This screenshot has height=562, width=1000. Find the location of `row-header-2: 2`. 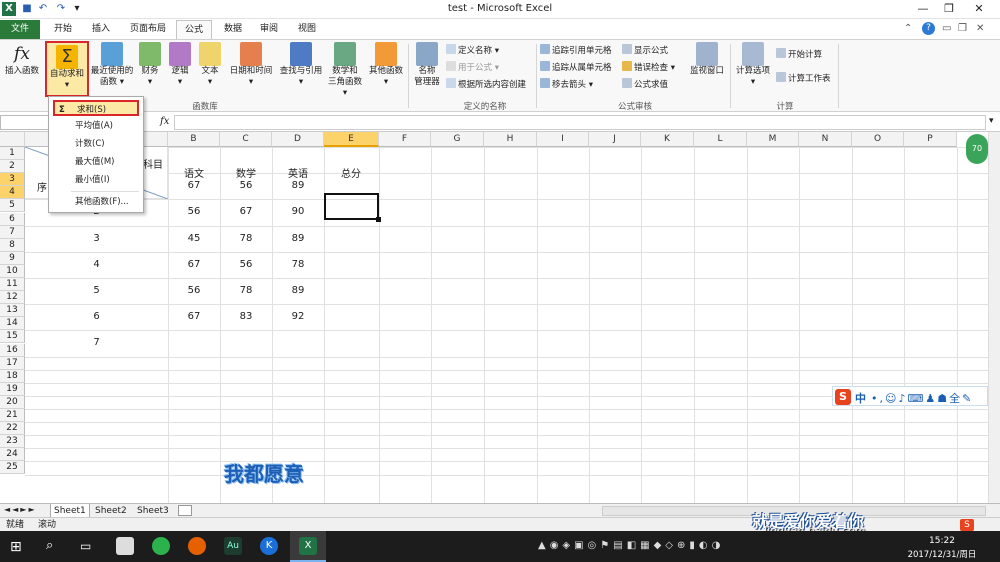

row-header-2: 2 is located at coordinates (12, 167).